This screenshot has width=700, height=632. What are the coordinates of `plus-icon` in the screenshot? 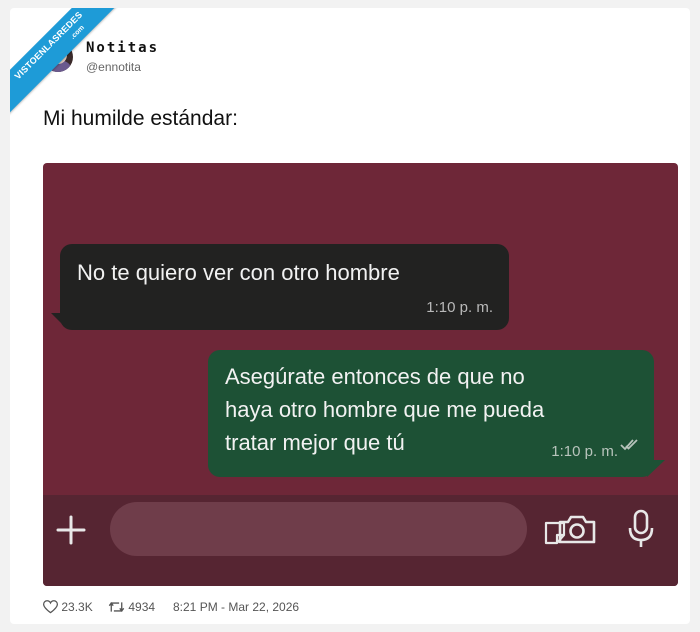 It's located at (71, 532).